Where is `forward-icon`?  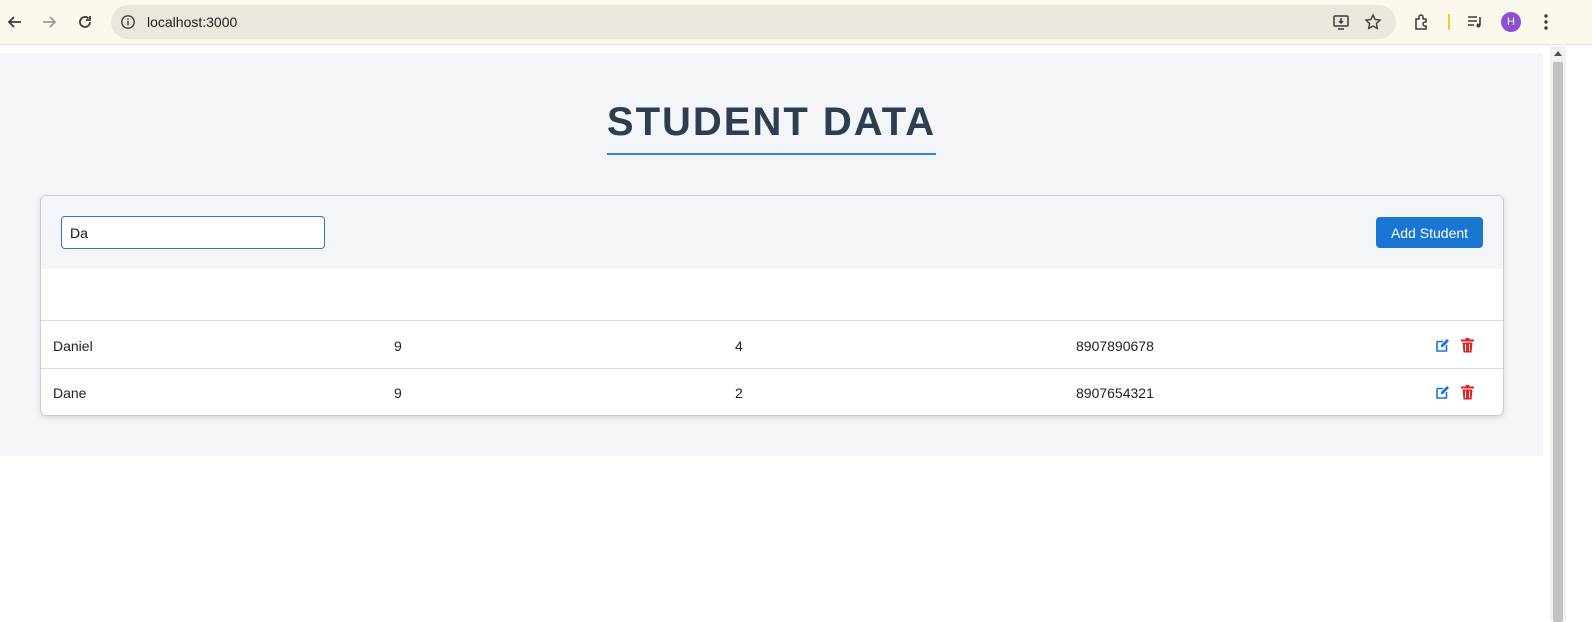
forward-icon is located at coordinates (49, 22).